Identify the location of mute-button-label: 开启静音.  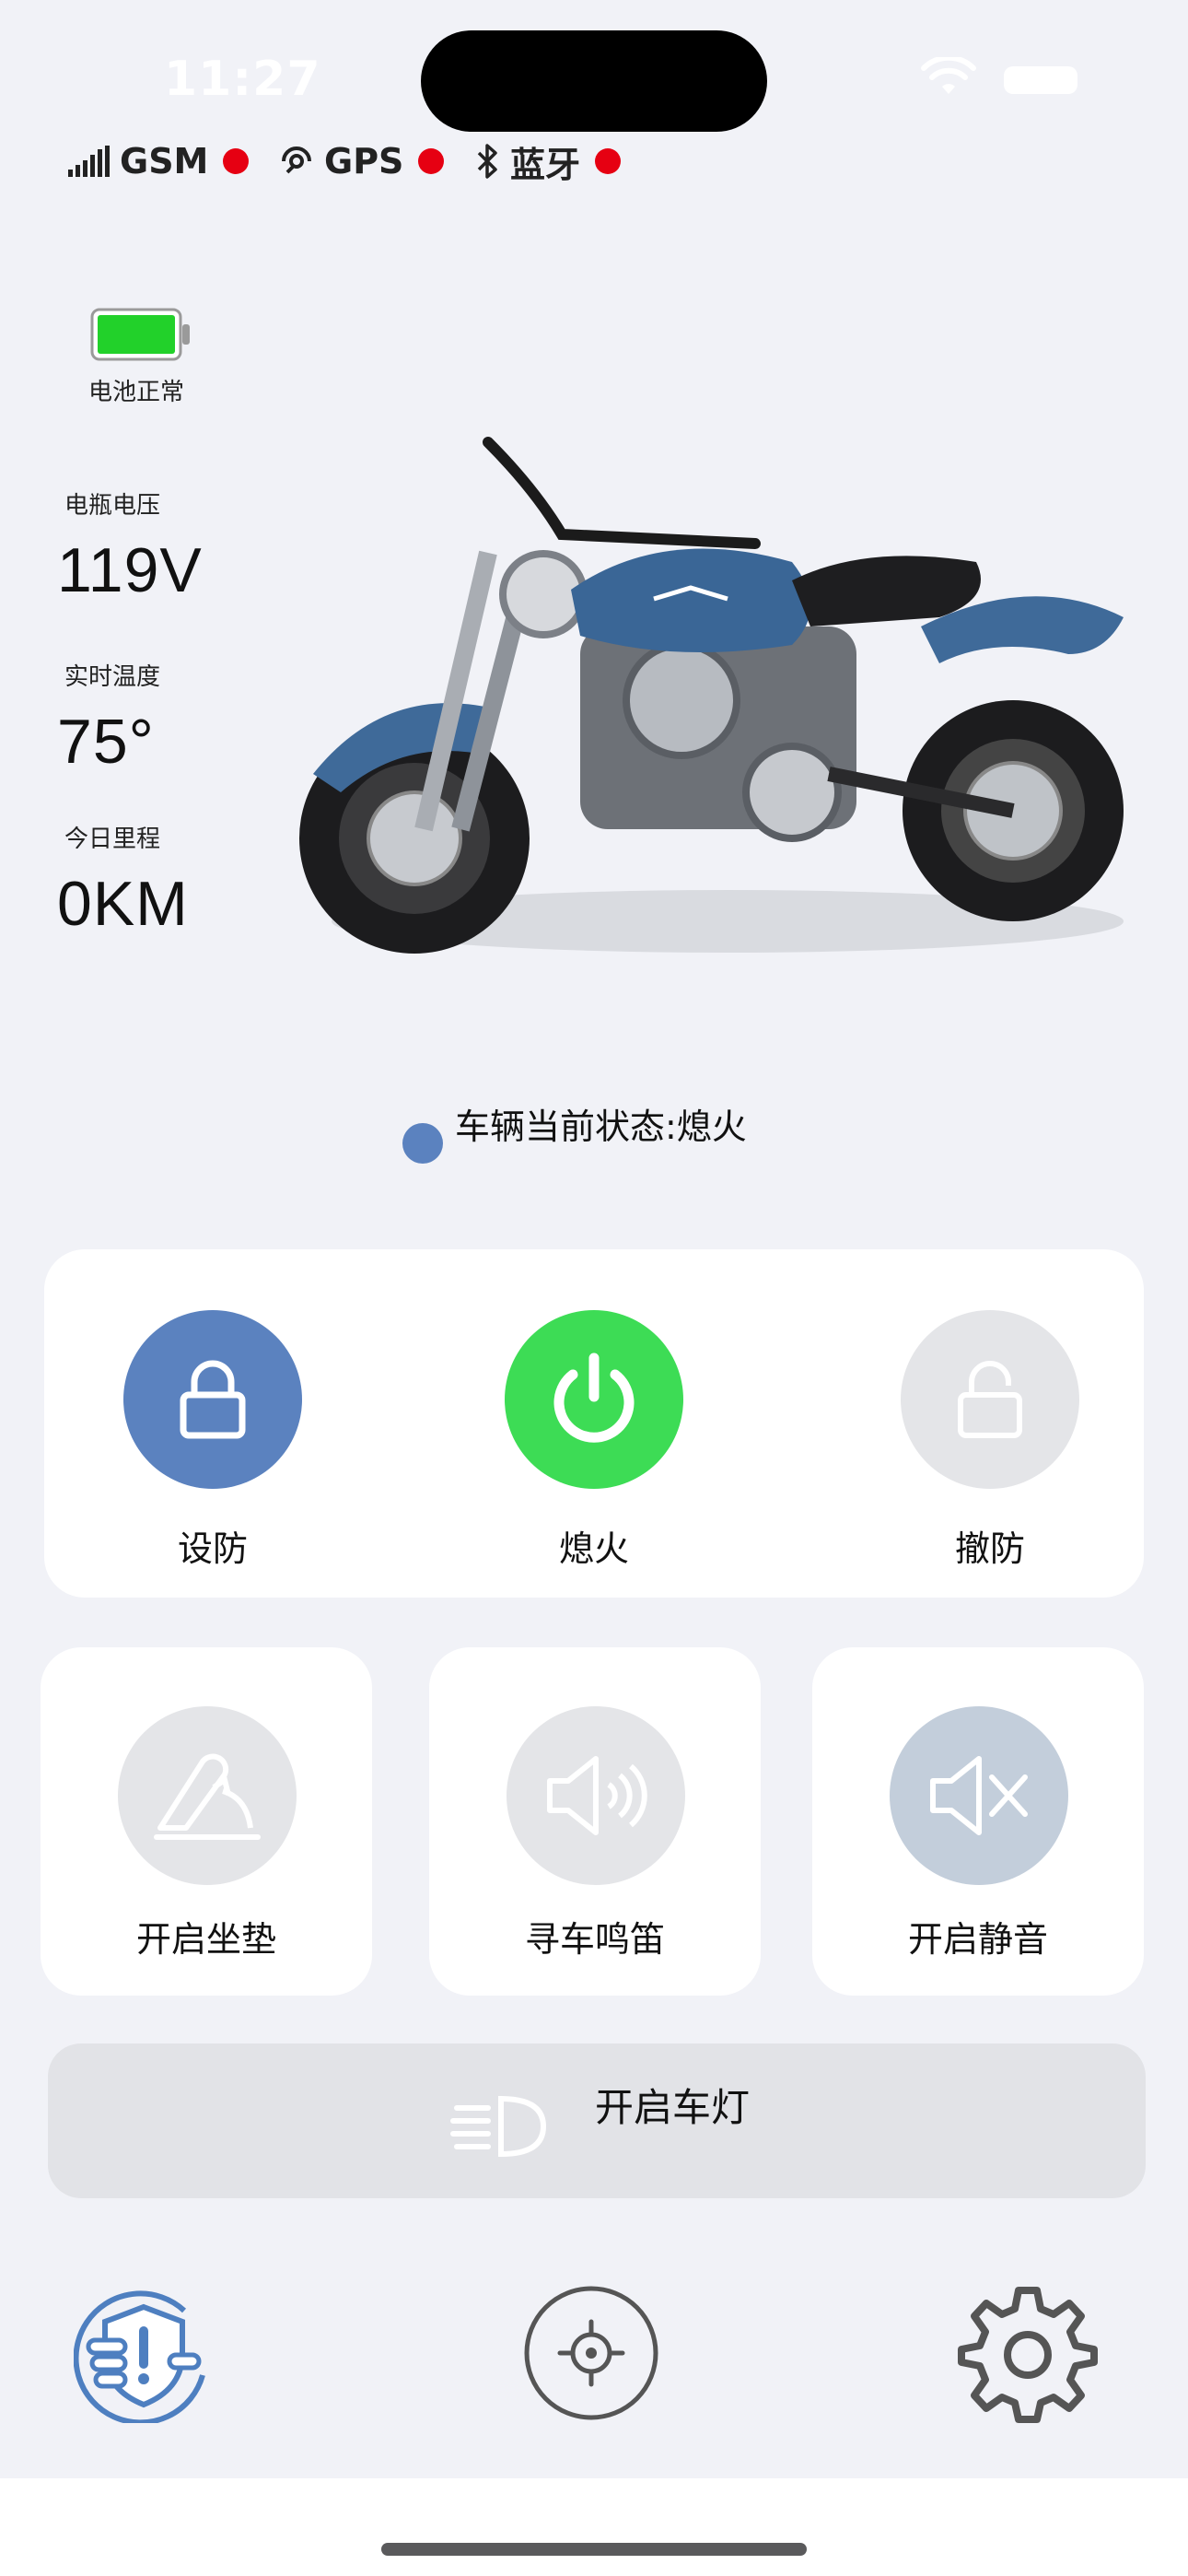
(977, 1939).